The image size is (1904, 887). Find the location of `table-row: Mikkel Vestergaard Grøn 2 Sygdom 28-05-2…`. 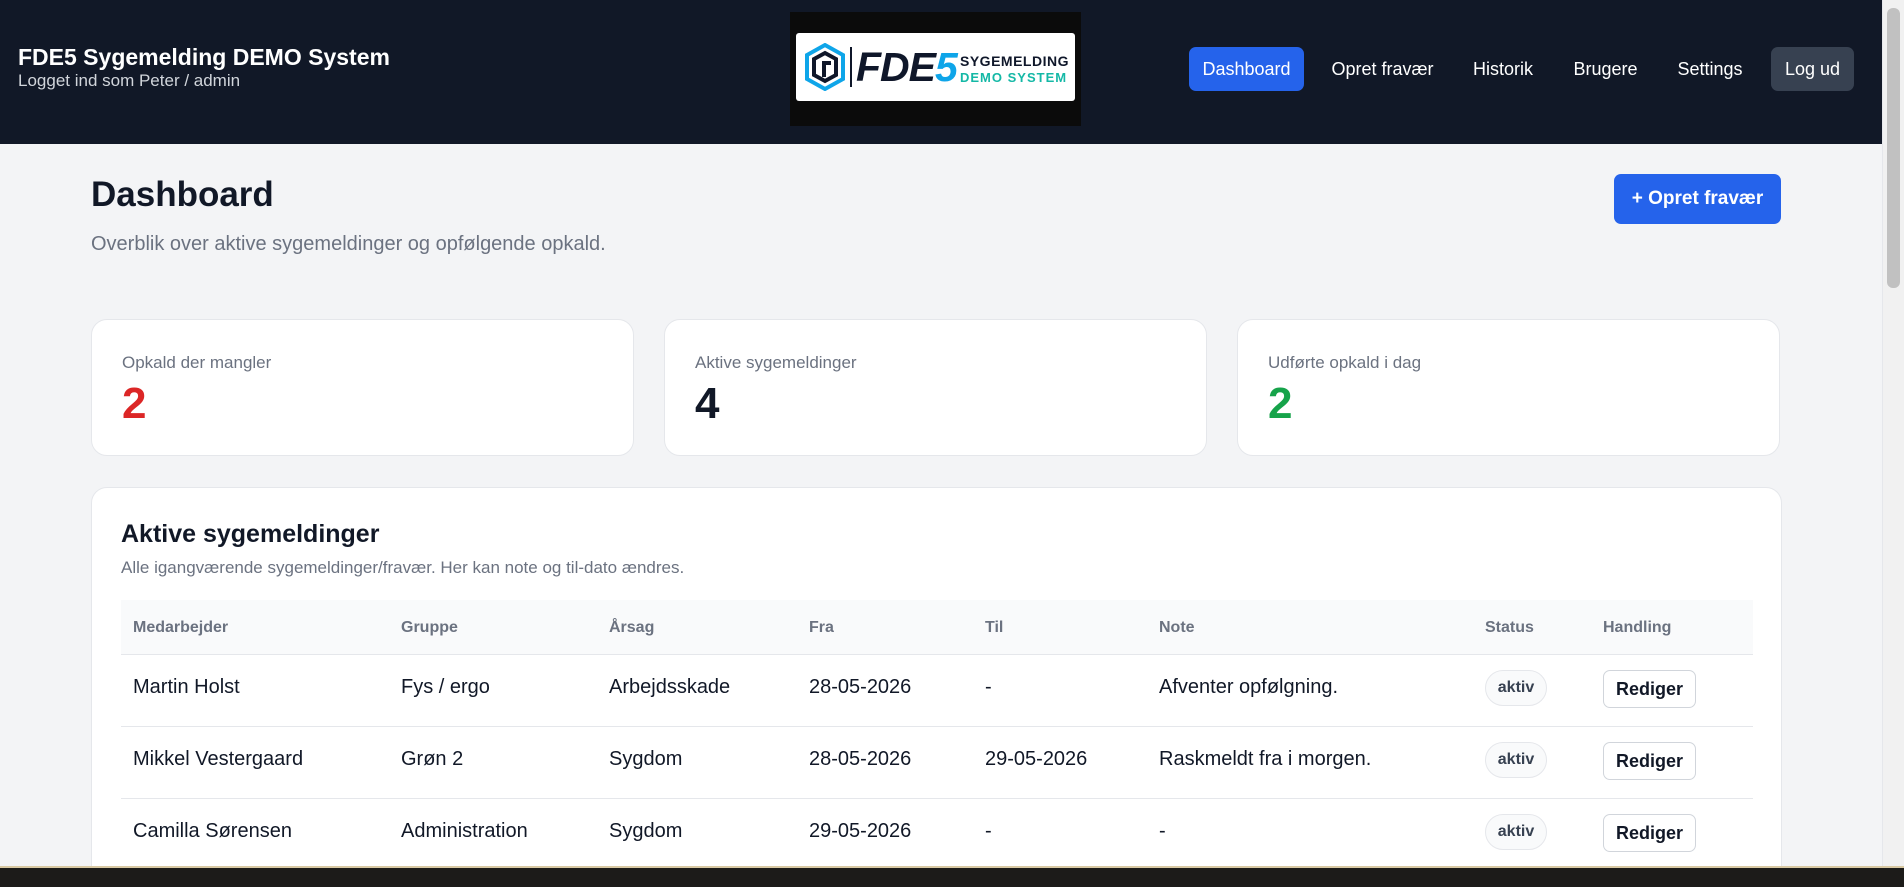

table-row: Mikkel Vestergaard Grøn 2 Sygdom 28-05-2… is located at coordinates (937, 763).